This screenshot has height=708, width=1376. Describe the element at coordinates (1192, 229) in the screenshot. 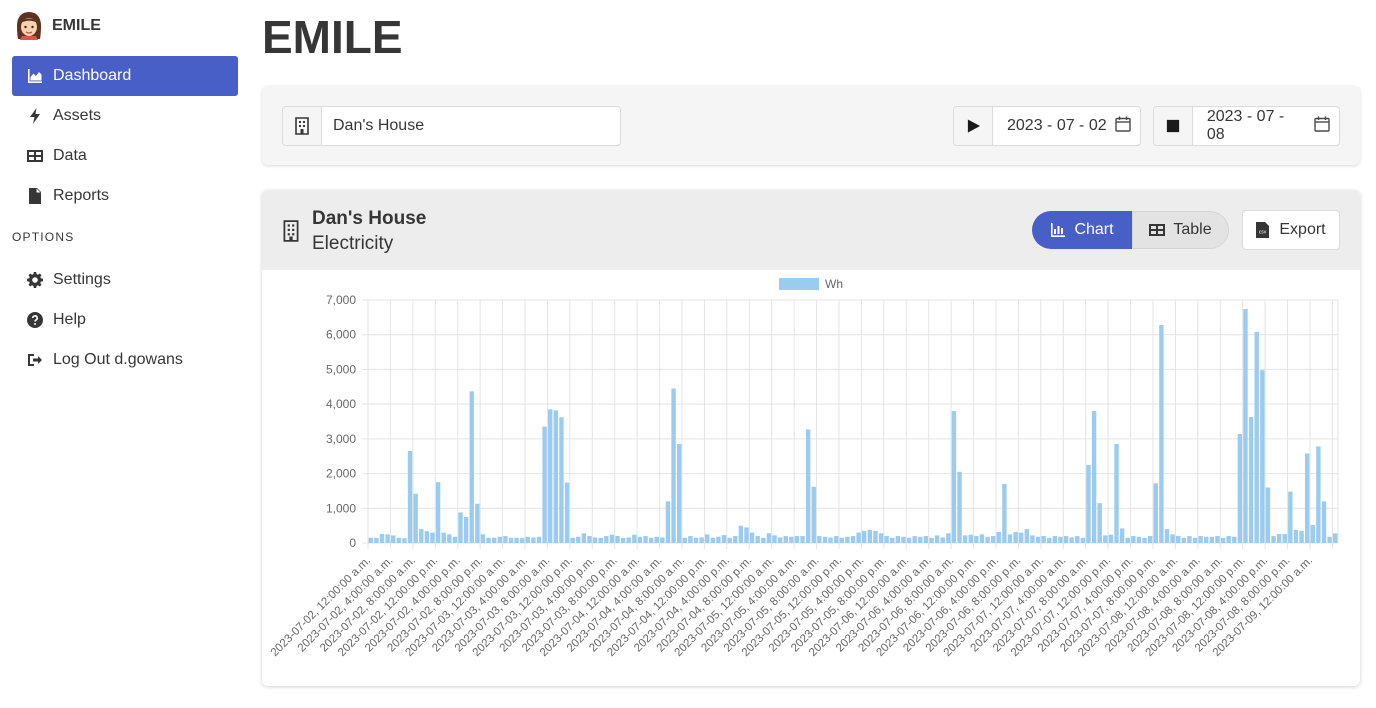

I see `table-view-label: Table` at that location.